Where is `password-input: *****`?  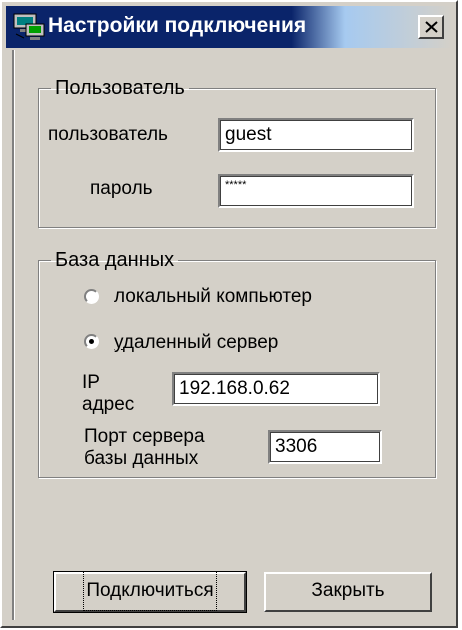 password-input: ***** is located at coordinates (316, 191).